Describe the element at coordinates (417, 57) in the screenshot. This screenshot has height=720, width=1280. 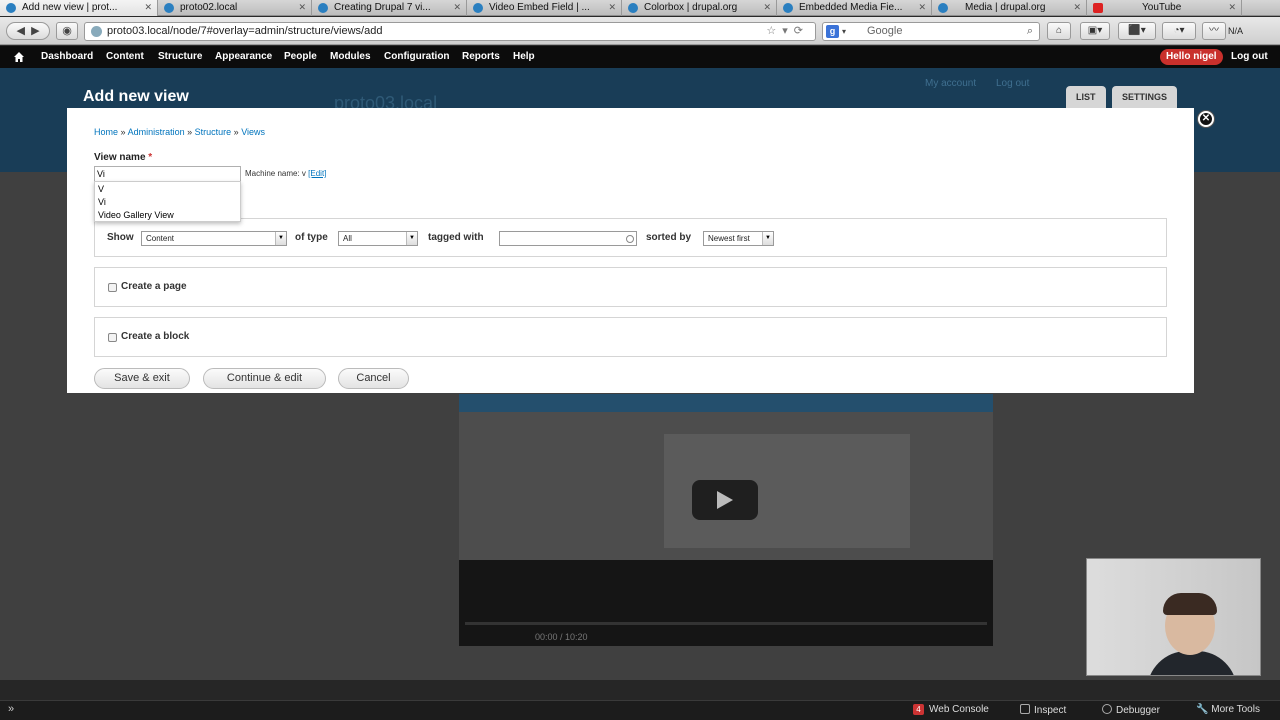
I see `toolbar-item-configuration: Configuration` at that location.